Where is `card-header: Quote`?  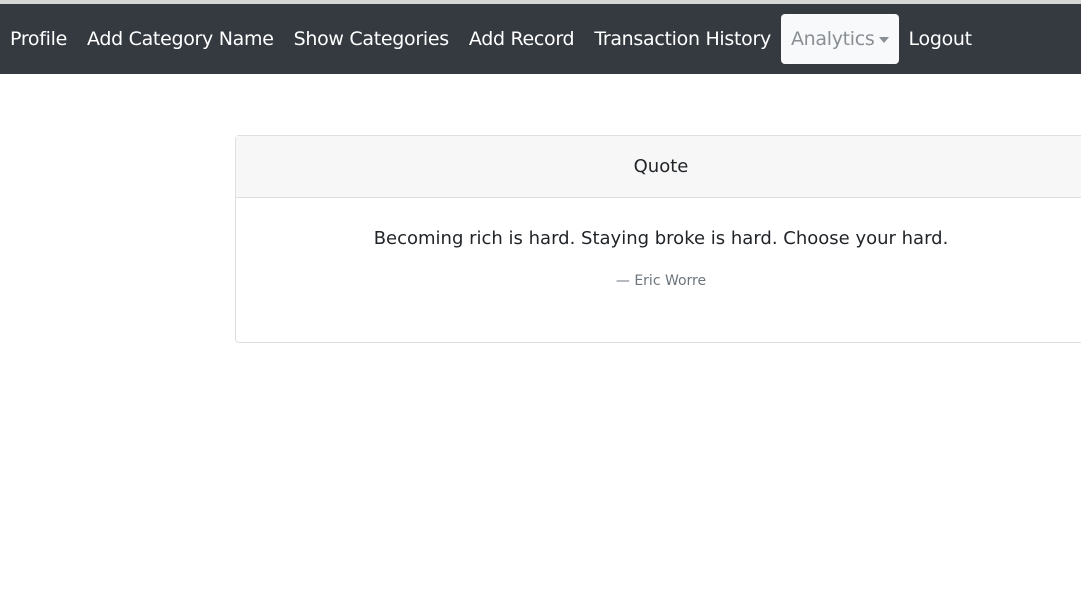 card-header: Quote is located at coordinates (658, 167).